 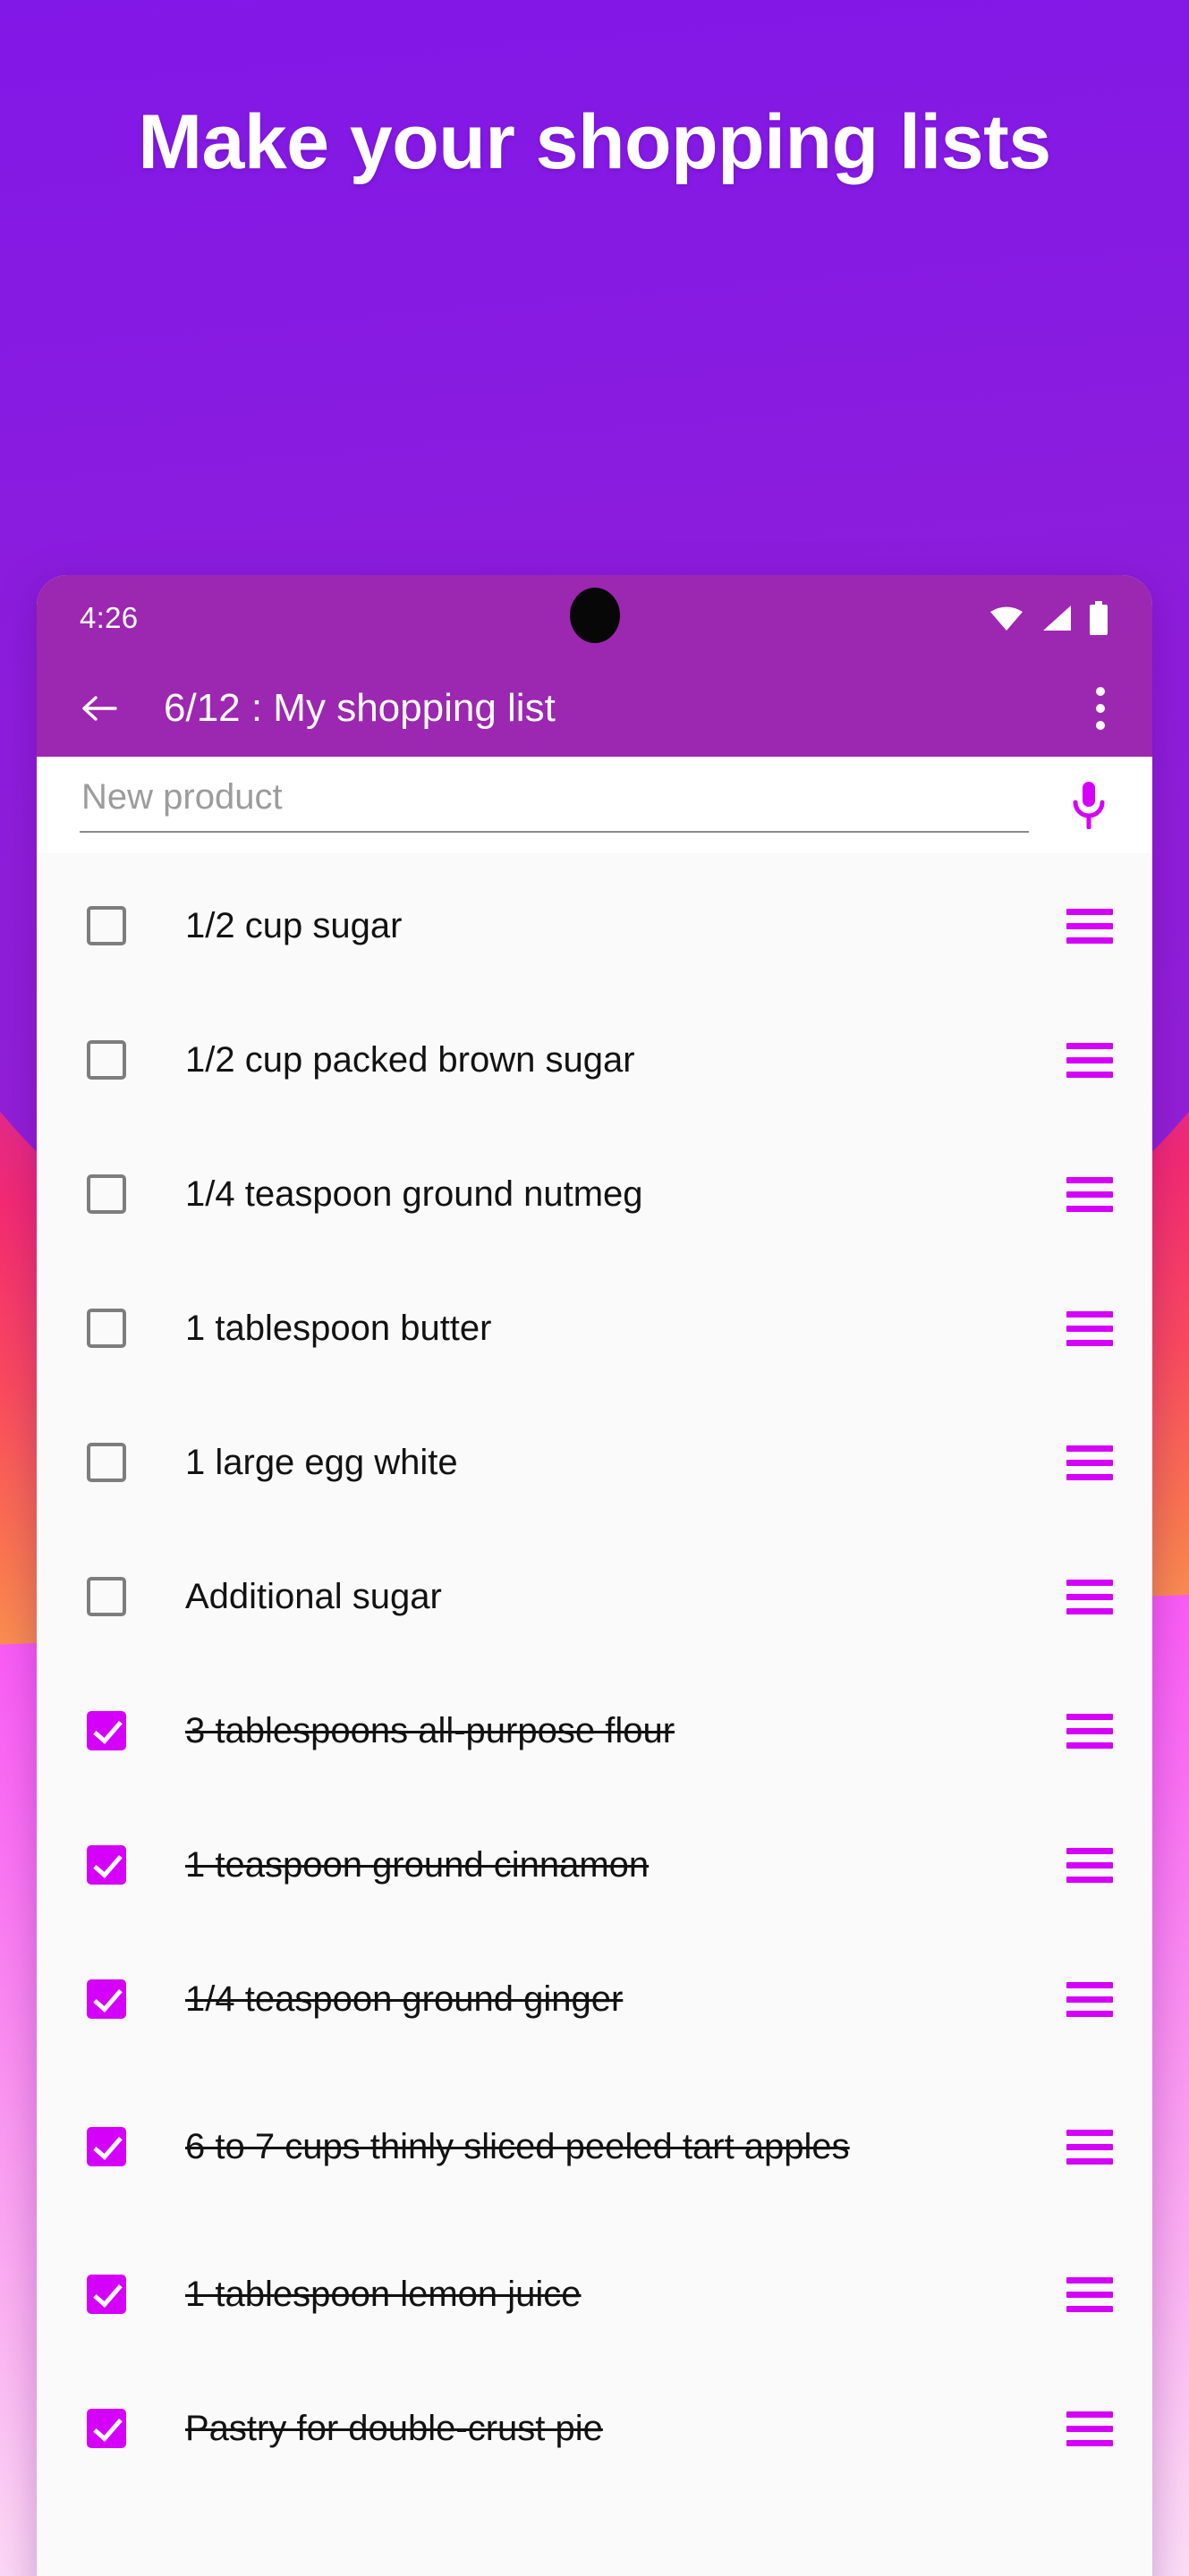 I want to click on app-bar-title: 6/12 : My shopping list, so click(x=360, y=708).